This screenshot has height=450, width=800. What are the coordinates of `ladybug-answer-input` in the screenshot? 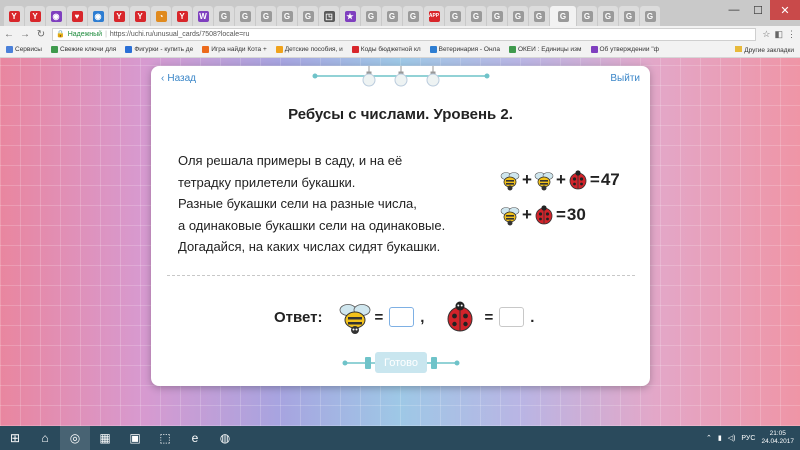 It's located at (512, 317).